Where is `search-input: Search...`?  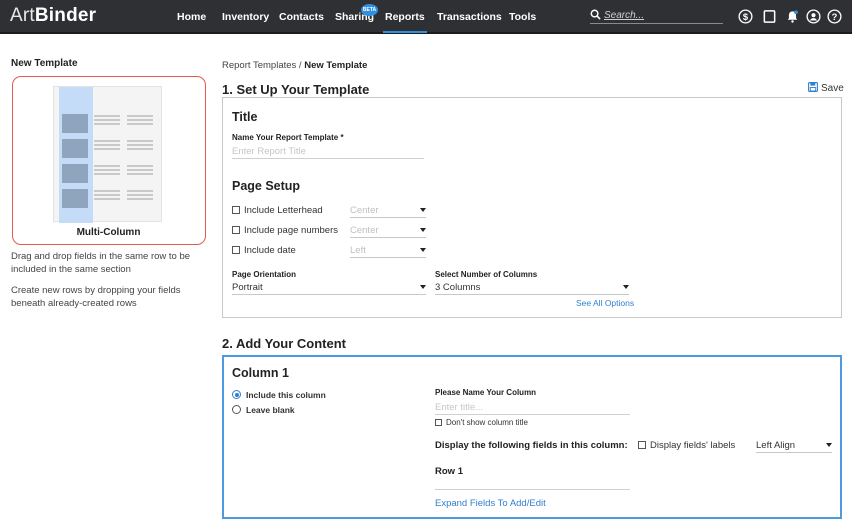 search-input: Search... is located at coordinates (624, 15).